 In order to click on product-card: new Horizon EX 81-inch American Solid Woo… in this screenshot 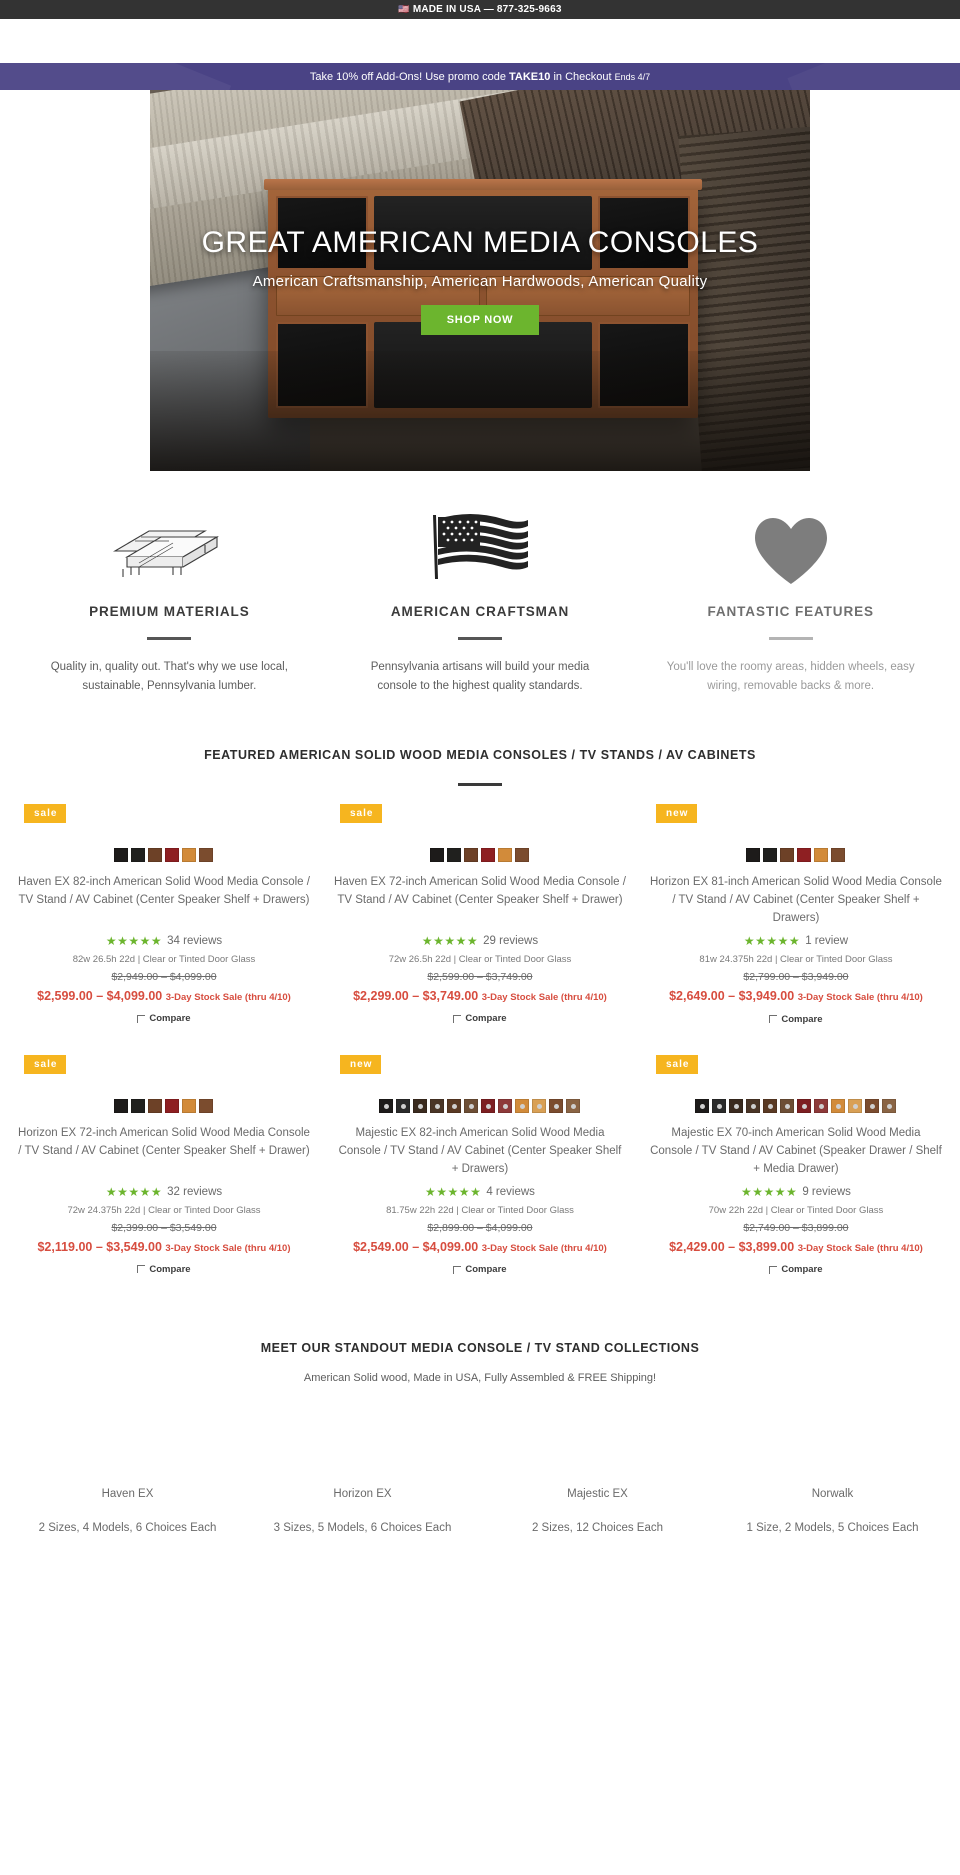, I will do `click(796, 914)`.